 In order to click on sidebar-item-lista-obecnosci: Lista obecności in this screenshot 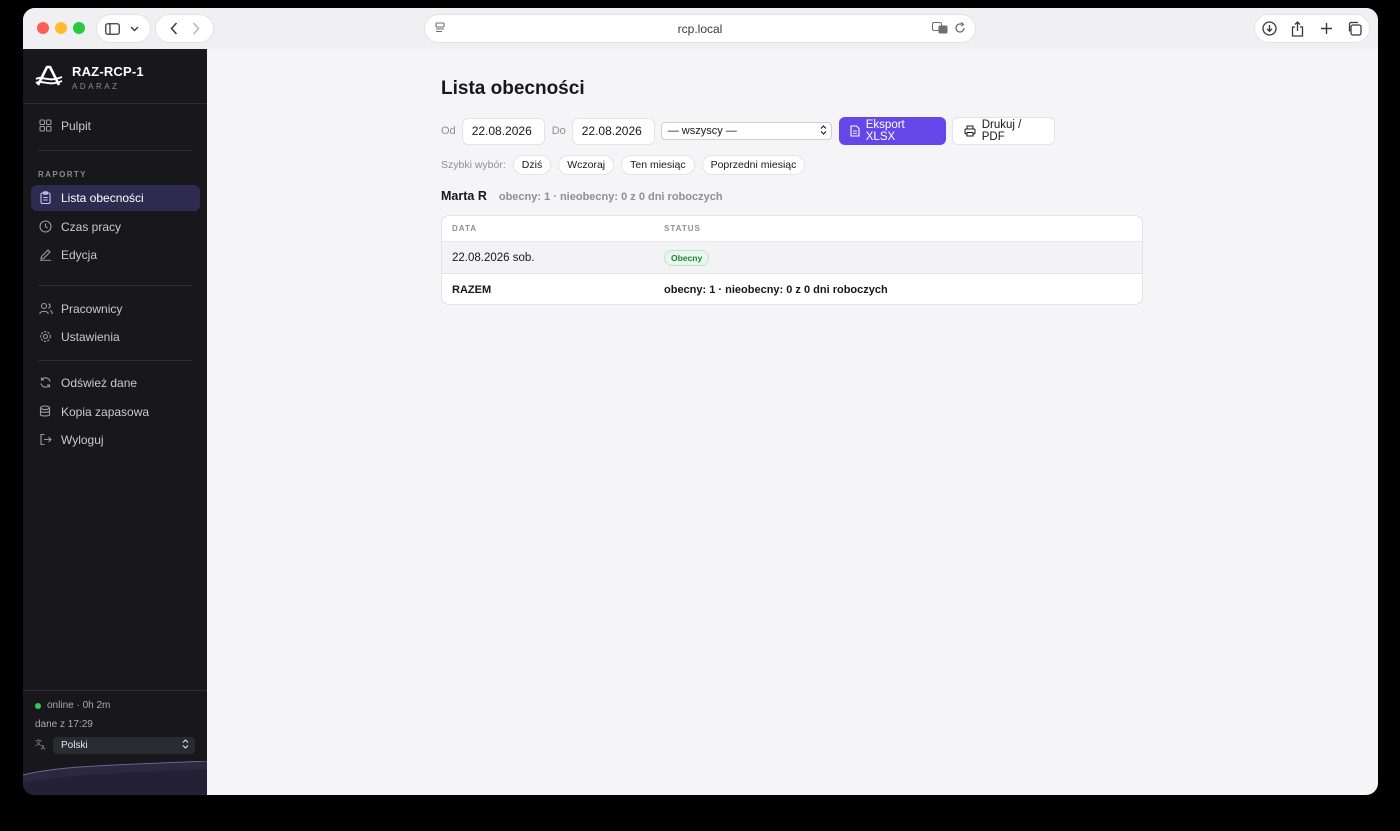, I will do `click(115, 198)`.